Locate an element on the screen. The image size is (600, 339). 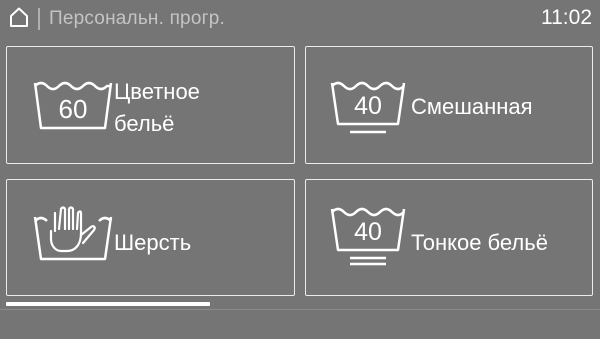
wash-60-icon: 60 is located at coordinates (73, 105).